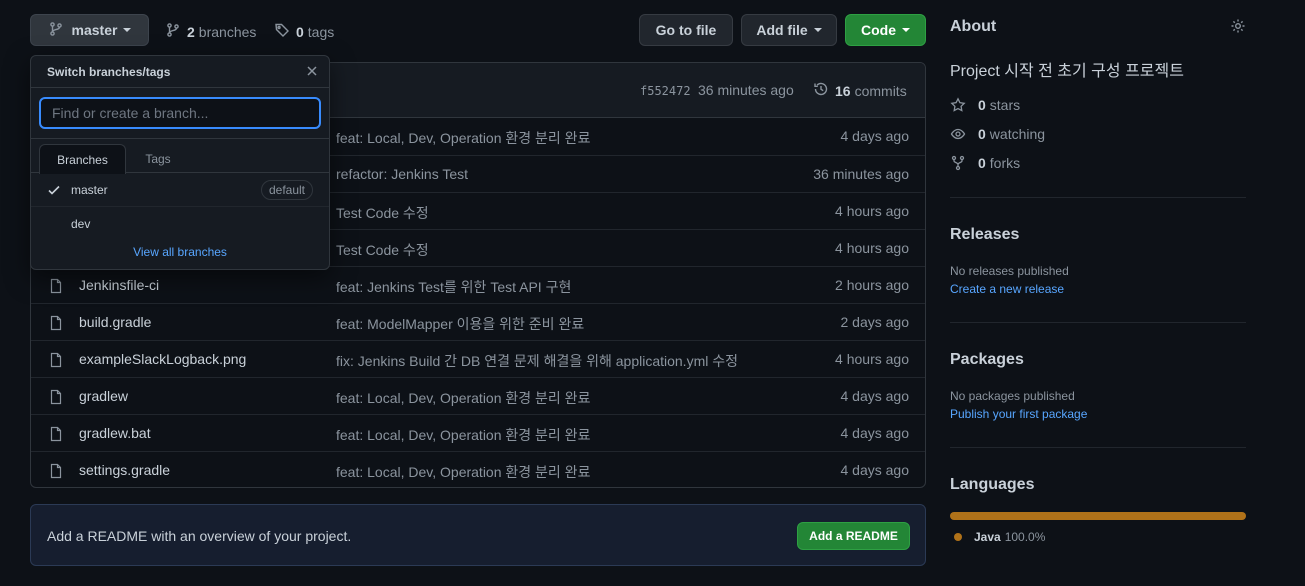 This screenshot has height=586, width=1305. Describe the element at coordinates (94, 30) in the screenshot. I see `branch-selector-label: master` at that location.